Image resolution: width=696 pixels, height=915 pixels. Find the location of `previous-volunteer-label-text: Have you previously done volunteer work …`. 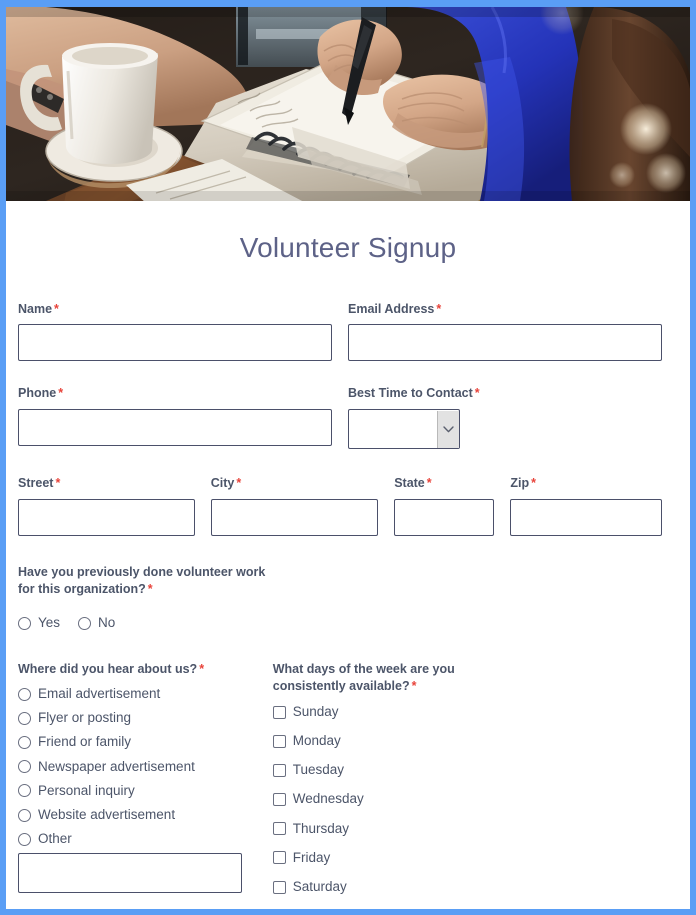

previous-volunteer-label-text: Have you previously done volunteer work … is located at coordinates (142, 581).